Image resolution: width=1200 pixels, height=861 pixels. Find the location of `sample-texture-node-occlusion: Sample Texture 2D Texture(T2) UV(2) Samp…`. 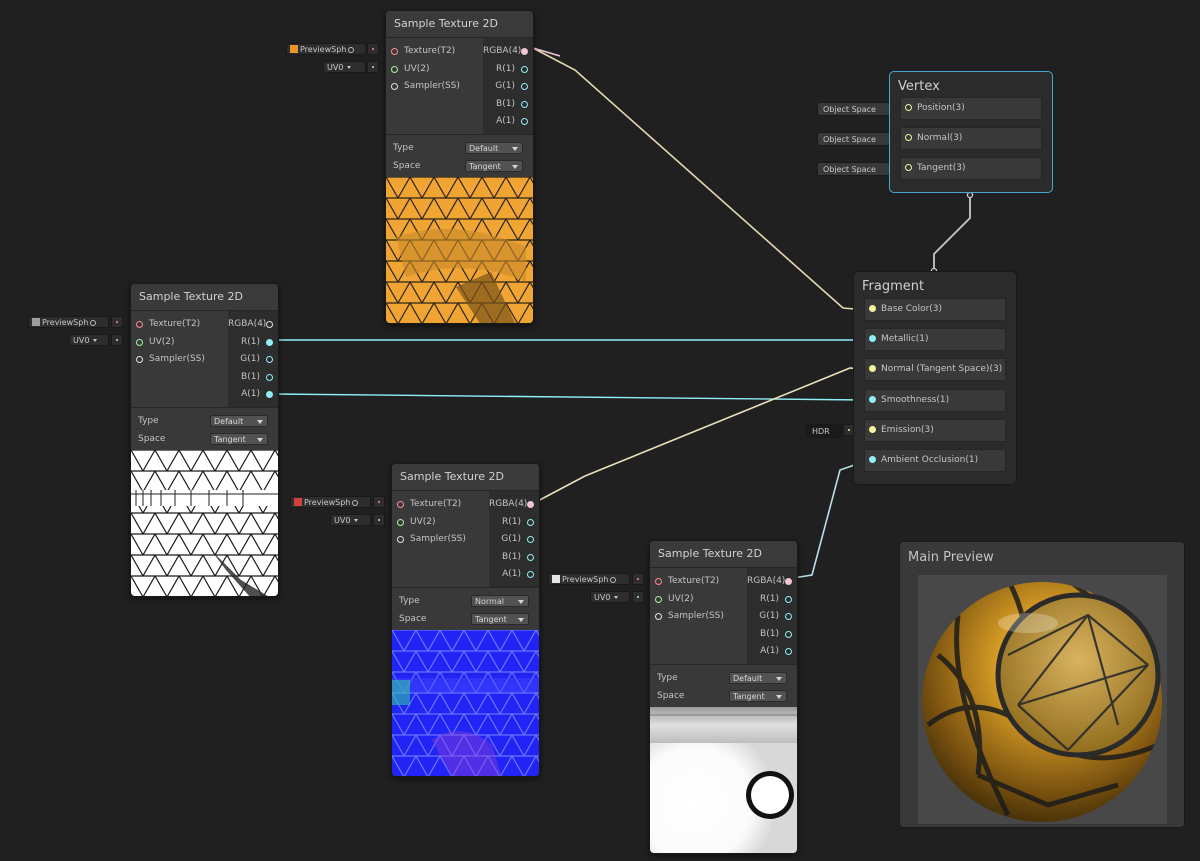

sample-texture-node-occlusion: Sample Texture 2D Texture(T2) UV(2) Samp… is located at coordinates (723, 697).